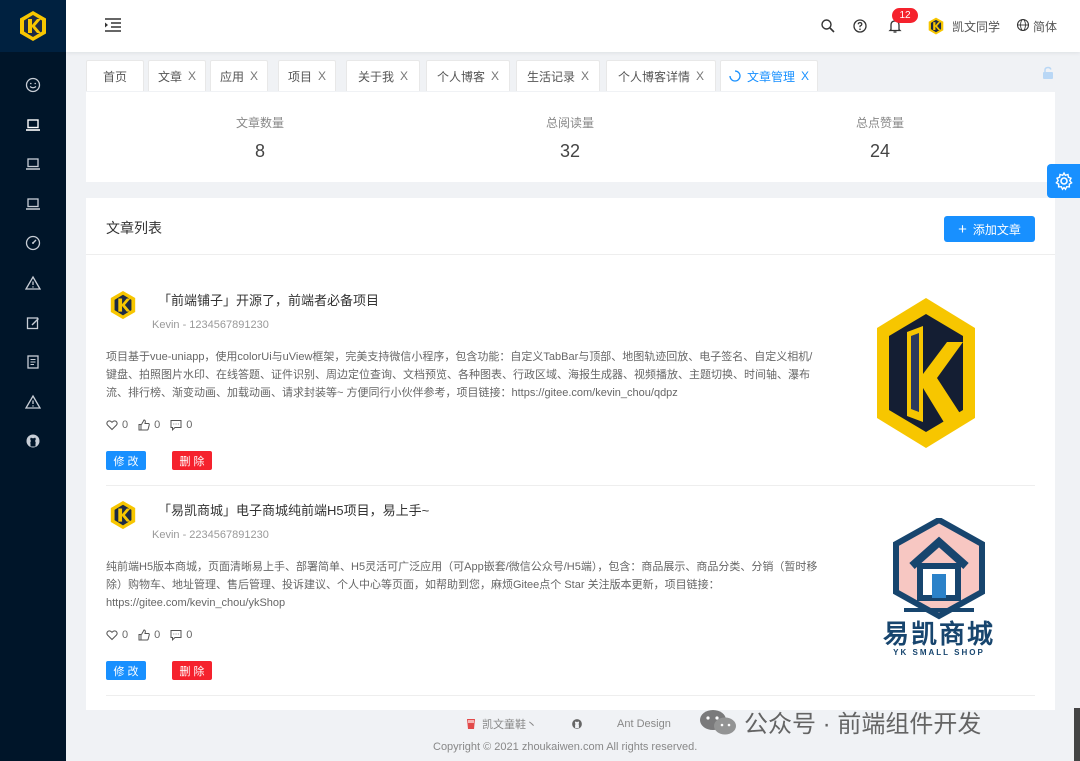 The height and width of the screenshot is (761, 1080). What do you see at coordinates (1045, 26) in the screenshot?
I see `language-selector: 简体` at bounding box center [1045, 26].